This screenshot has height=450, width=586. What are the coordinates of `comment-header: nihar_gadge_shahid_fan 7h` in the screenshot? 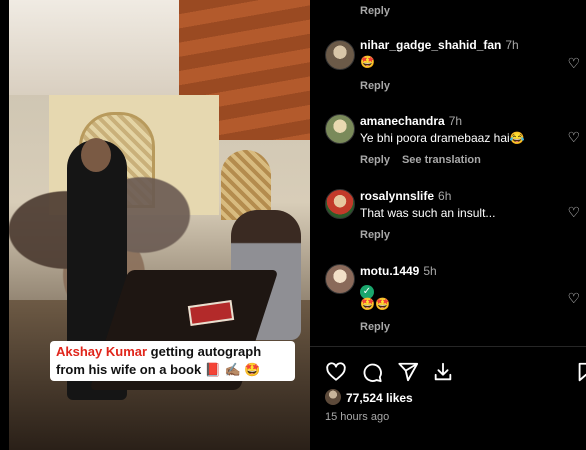 It's located at (439, 45).